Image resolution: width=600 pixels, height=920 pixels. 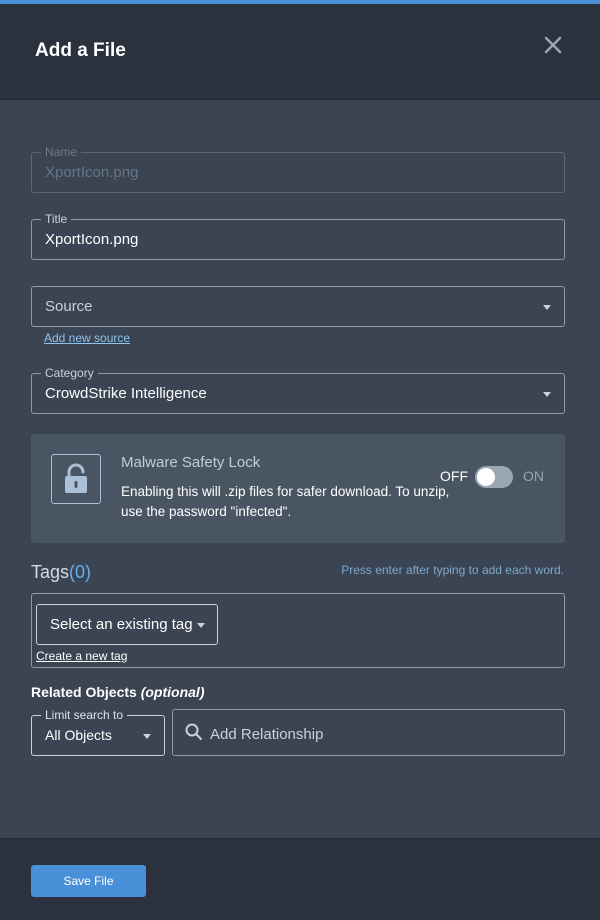 What do you see at coordinates (298, 169) in the screenshot?
I see `name-field: Name XportIcon.png` at bounding box center [298, 169].